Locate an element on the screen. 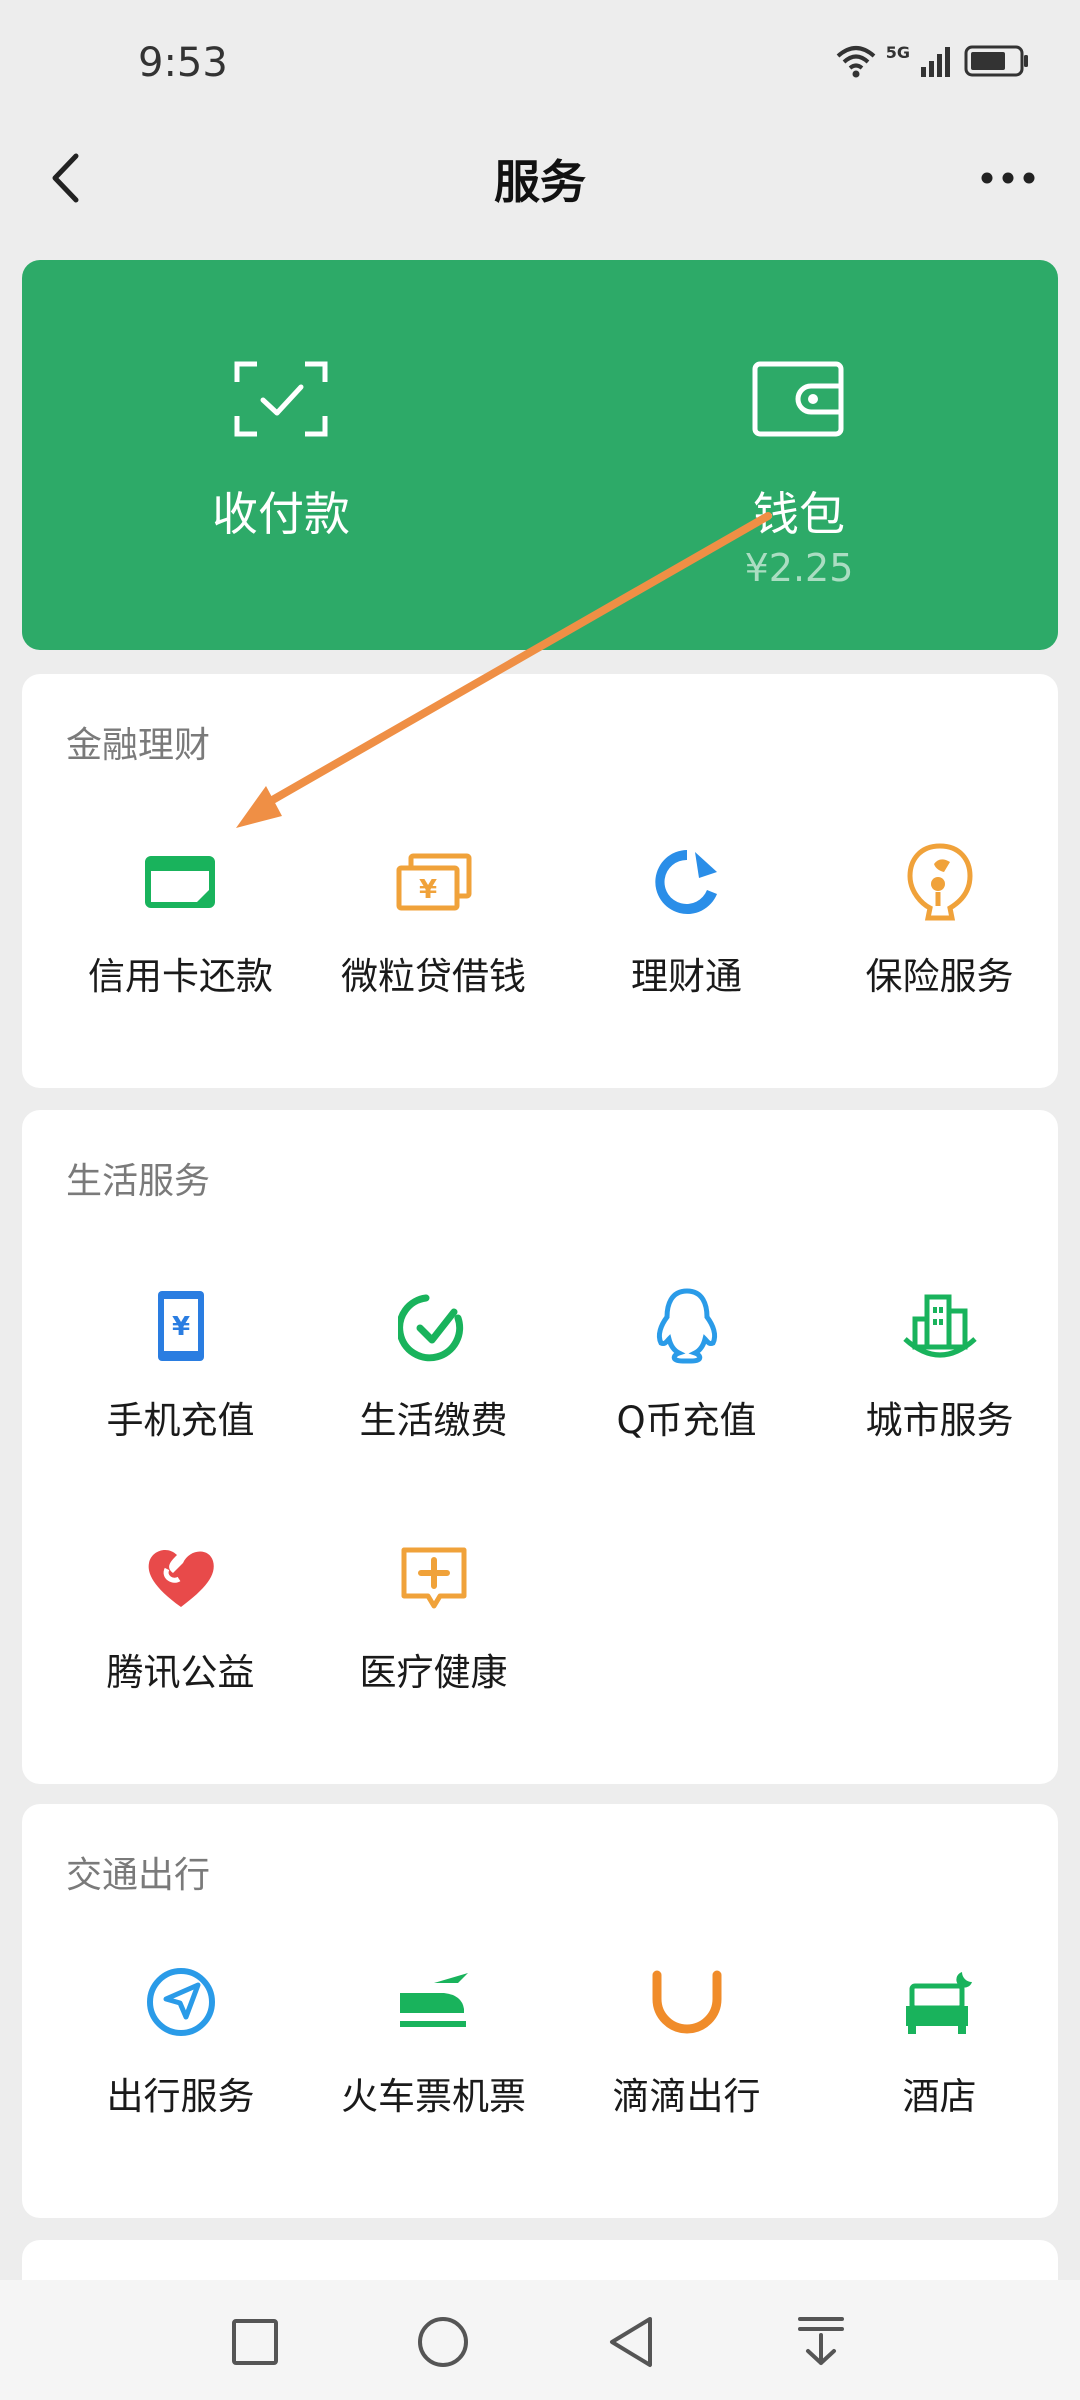 Image resolution: width=1080 pixels, height=2400 pixels. grid-item-label: 滴滴出行 is located at coordinates (686, 2096).